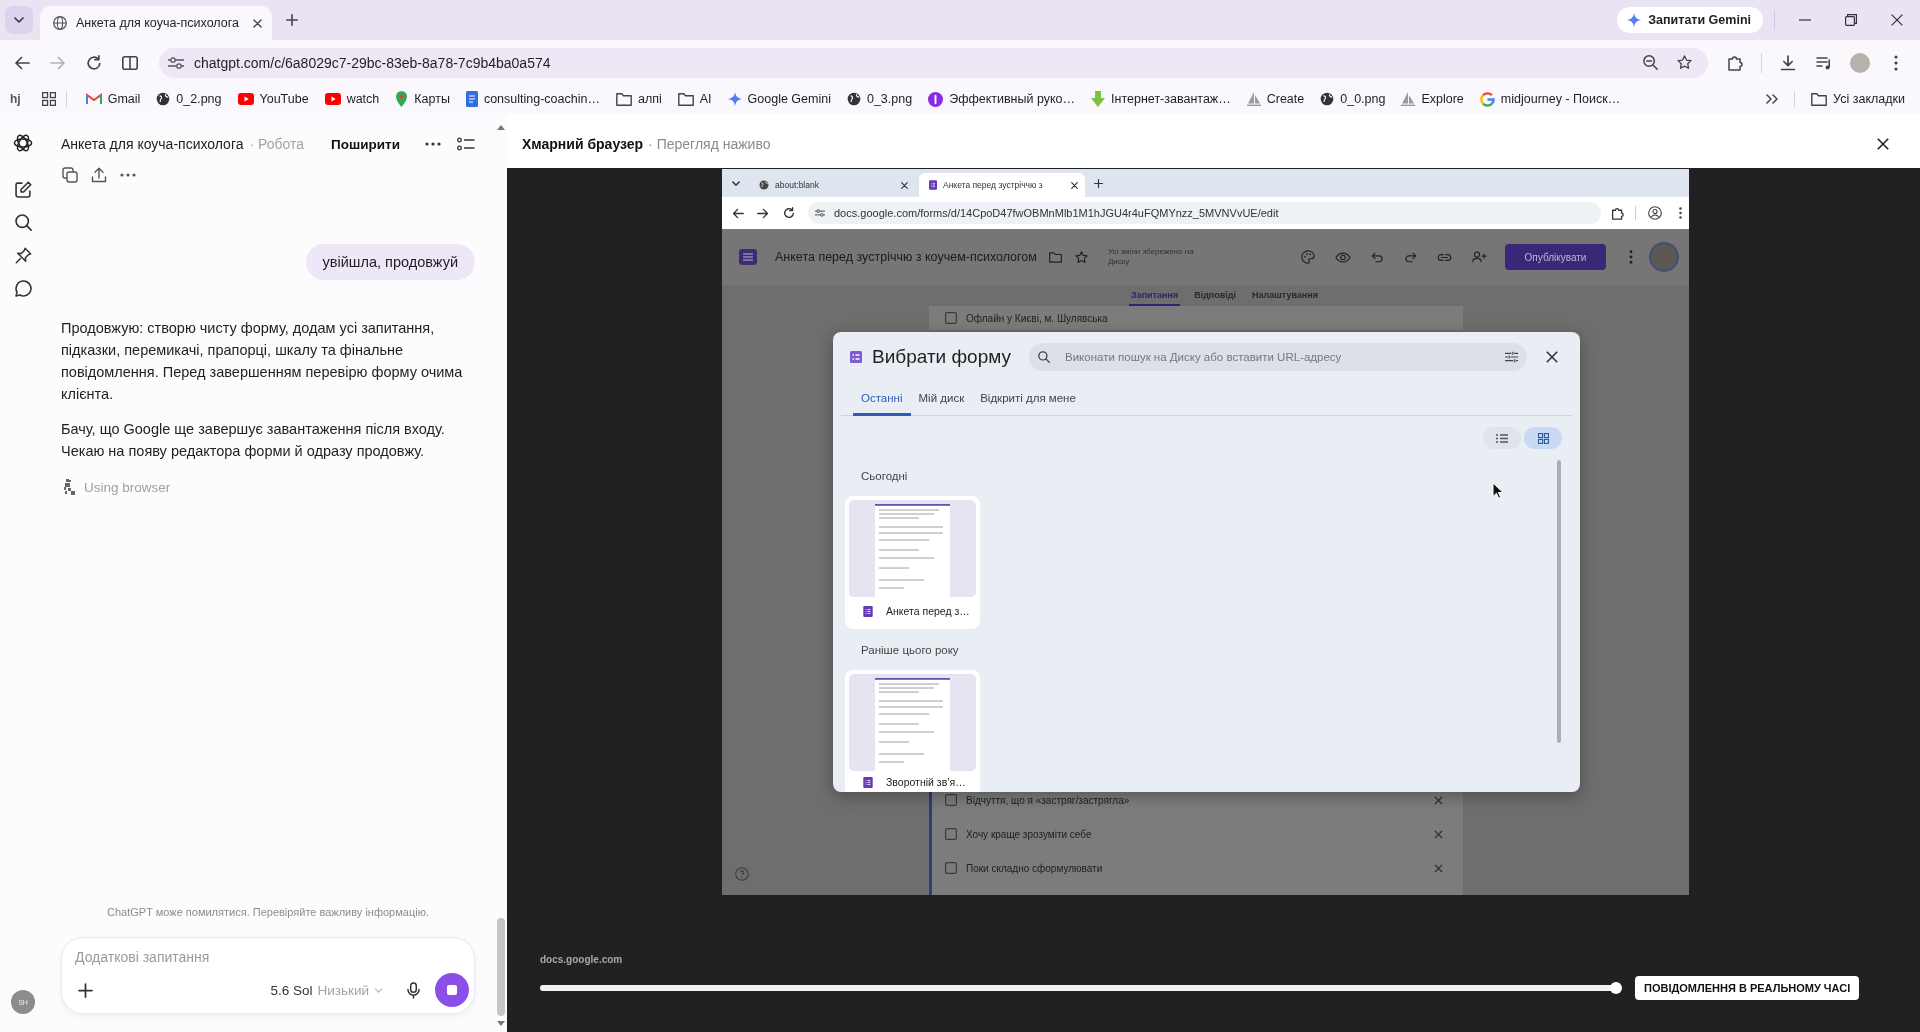 This screenshot has width=1920, height=1032. I want to click on address-bar: chatgpt.com/c/6a8029c7-29bc-83eb-8a78-7c9b4ba0a574, so click(933, 62).